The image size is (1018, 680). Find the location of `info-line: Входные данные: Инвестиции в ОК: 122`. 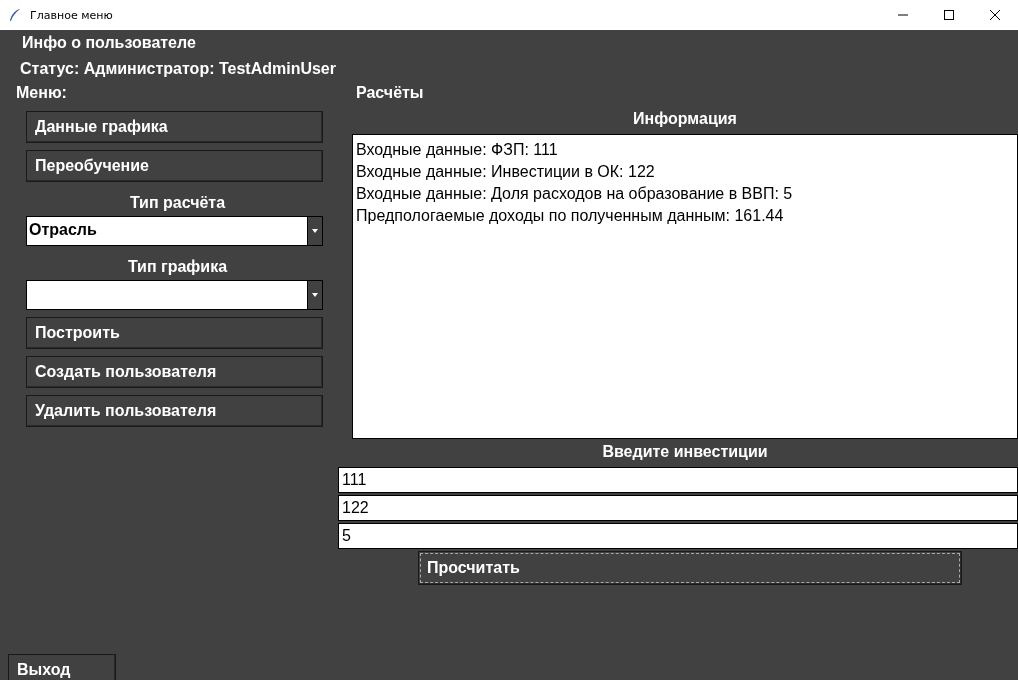

info-line: Входные данные: Инвестиции в ОК: 122 is located at coordinates (505, 172).